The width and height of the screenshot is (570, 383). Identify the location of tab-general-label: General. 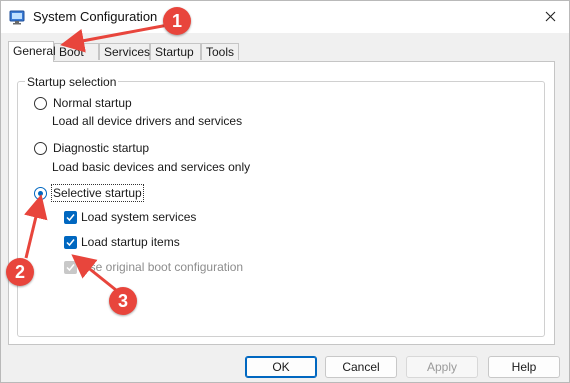
(34, 51).